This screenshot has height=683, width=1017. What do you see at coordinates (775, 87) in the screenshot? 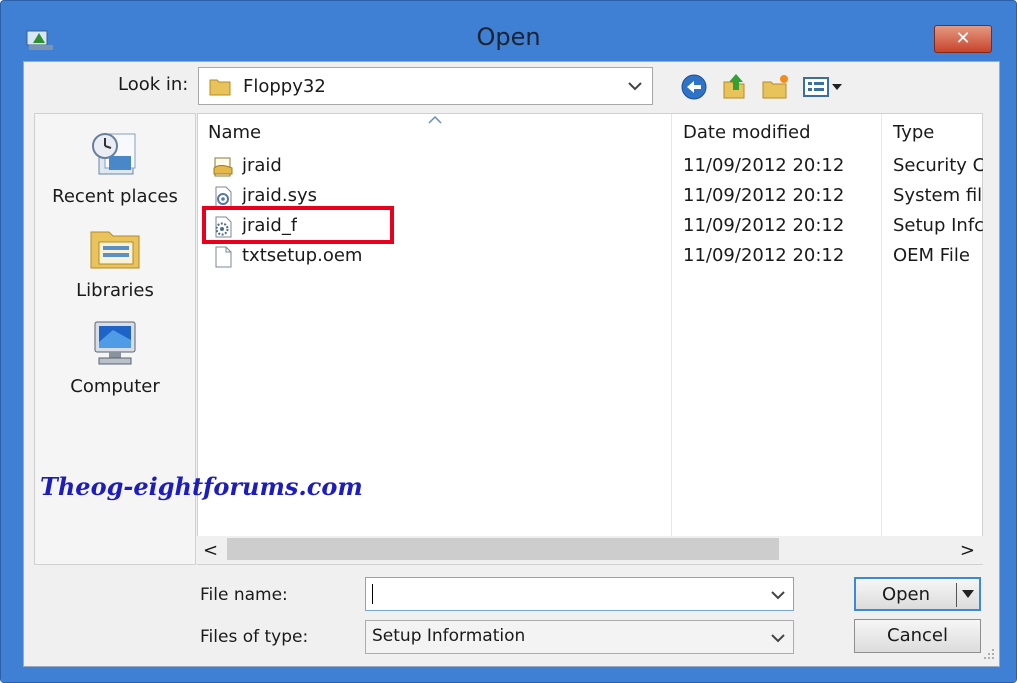
I see `new-folder-icon` at bounding box center [775, 87].